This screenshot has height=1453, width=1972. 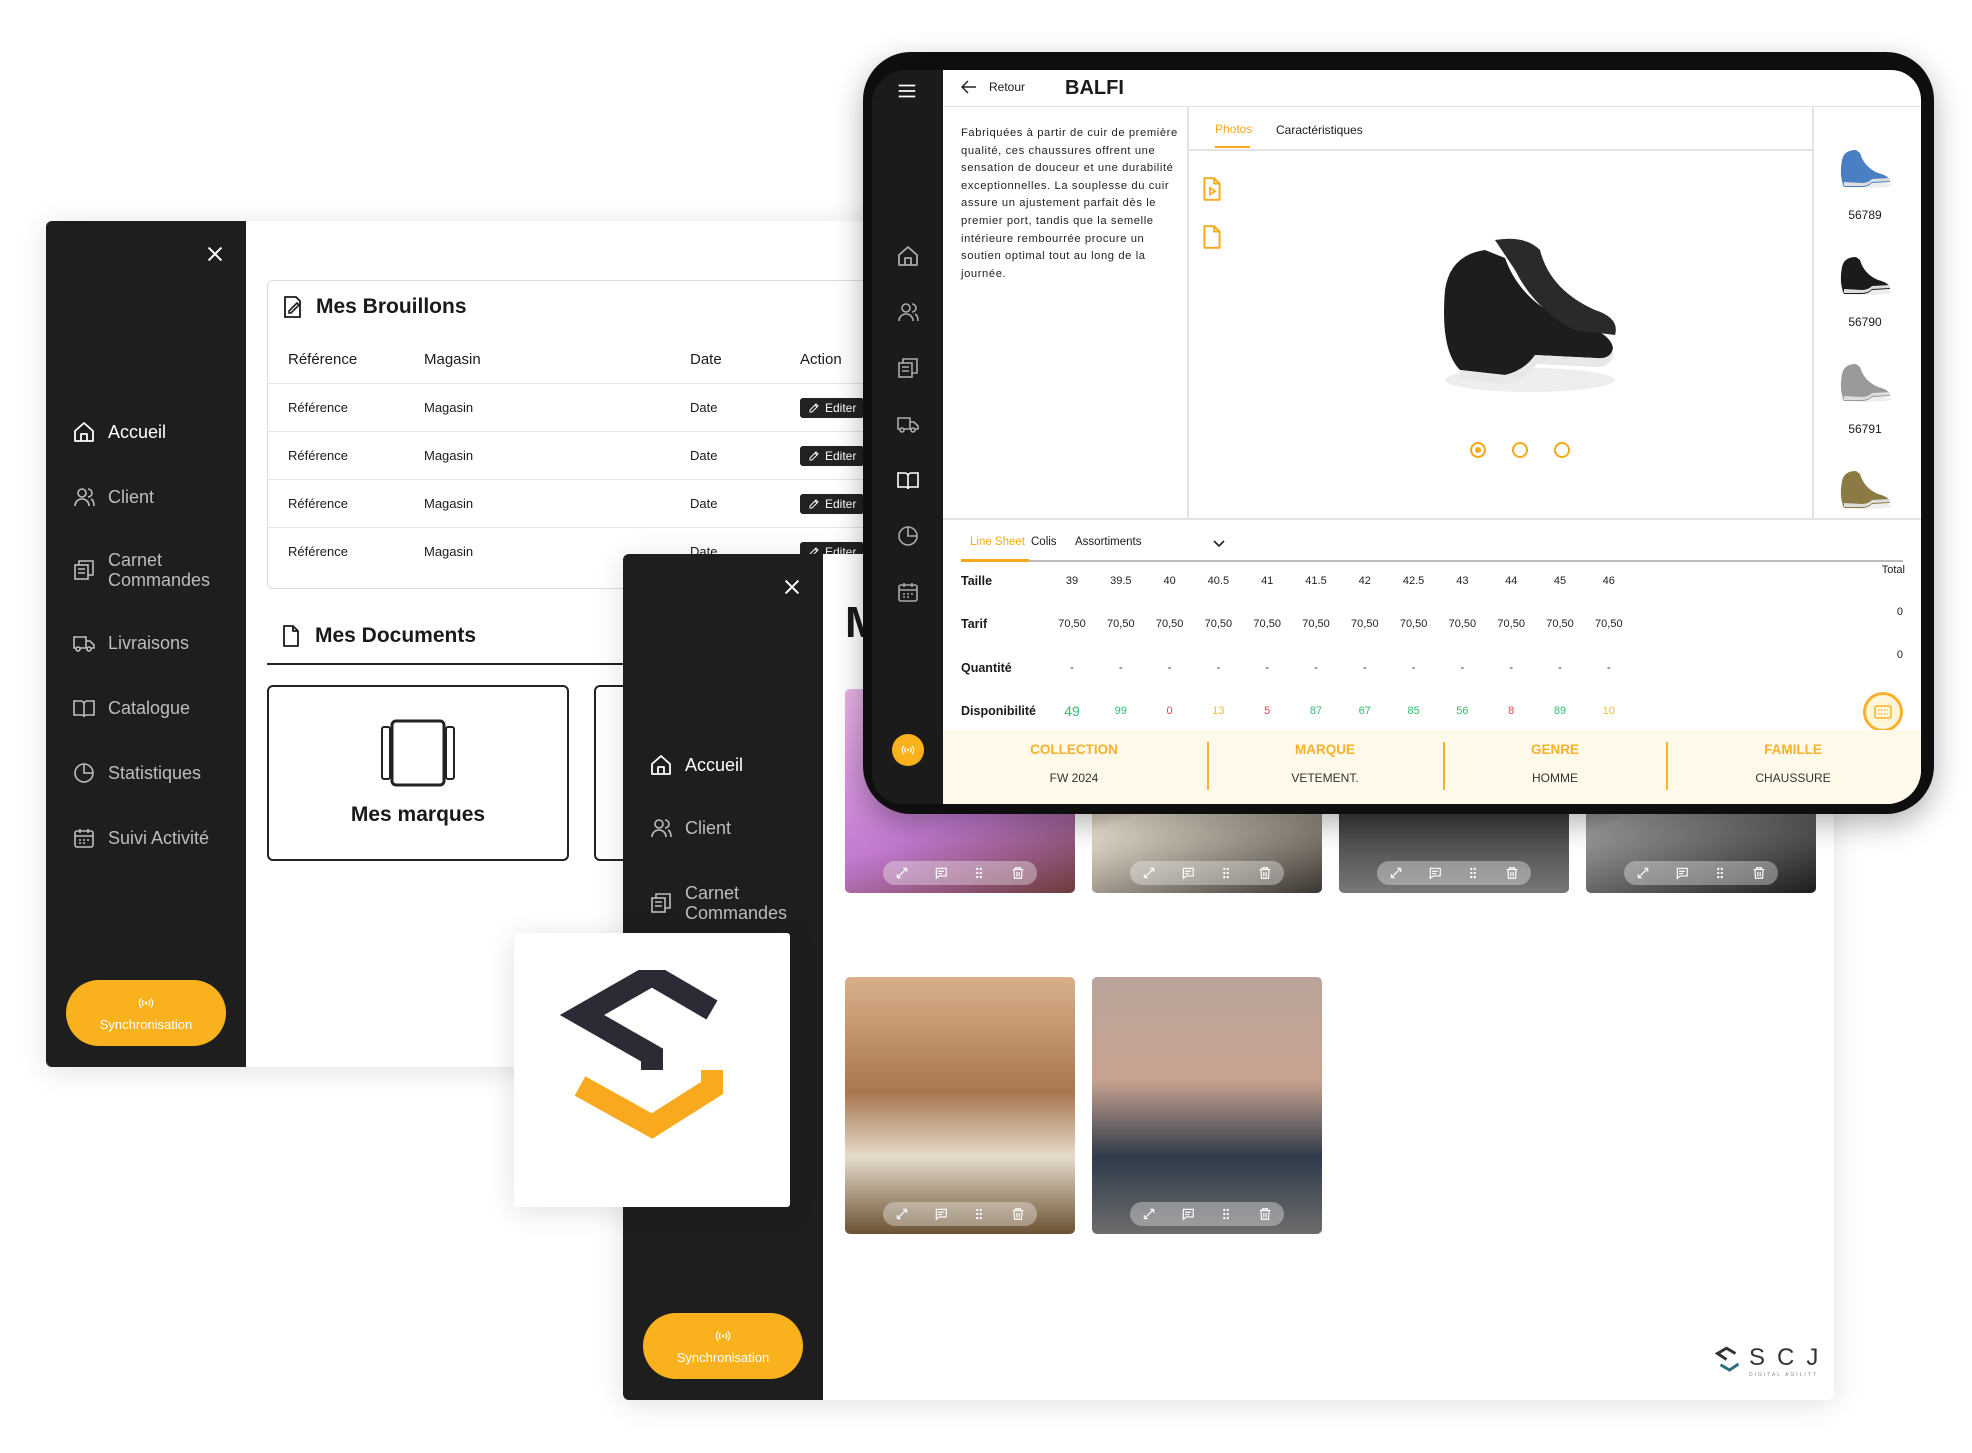 I want to click on back-button: Retour, so click(x=993, y=87).